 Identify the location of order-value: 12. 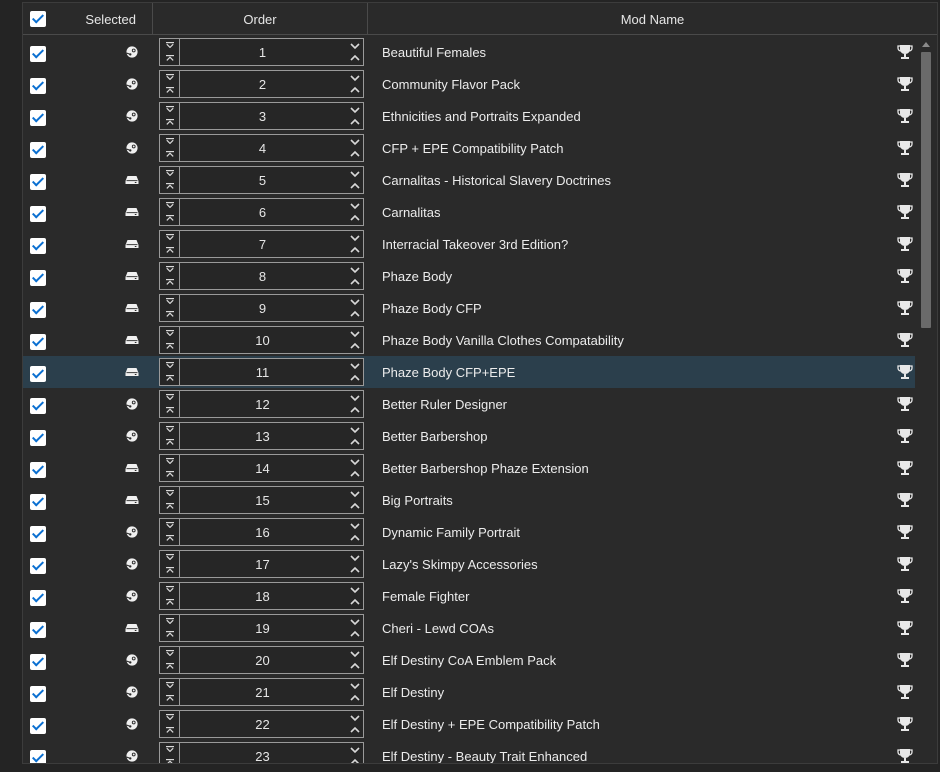
(262, 404).